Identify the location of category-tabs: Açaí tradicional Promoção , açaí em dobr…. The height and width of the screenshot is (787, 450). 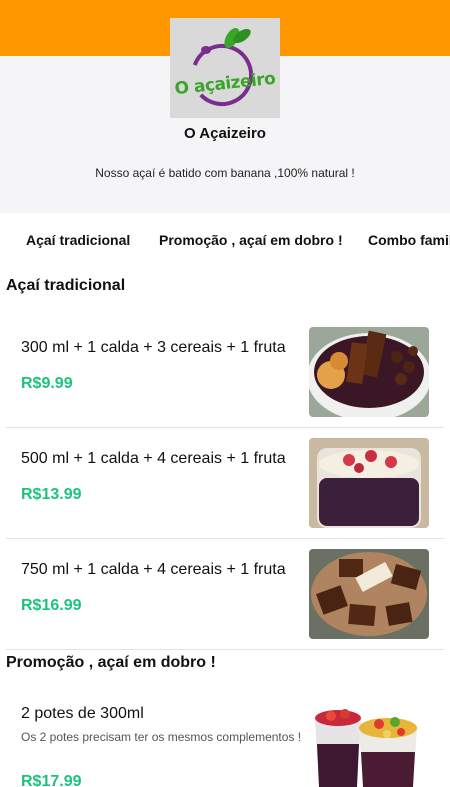
(225, 242).